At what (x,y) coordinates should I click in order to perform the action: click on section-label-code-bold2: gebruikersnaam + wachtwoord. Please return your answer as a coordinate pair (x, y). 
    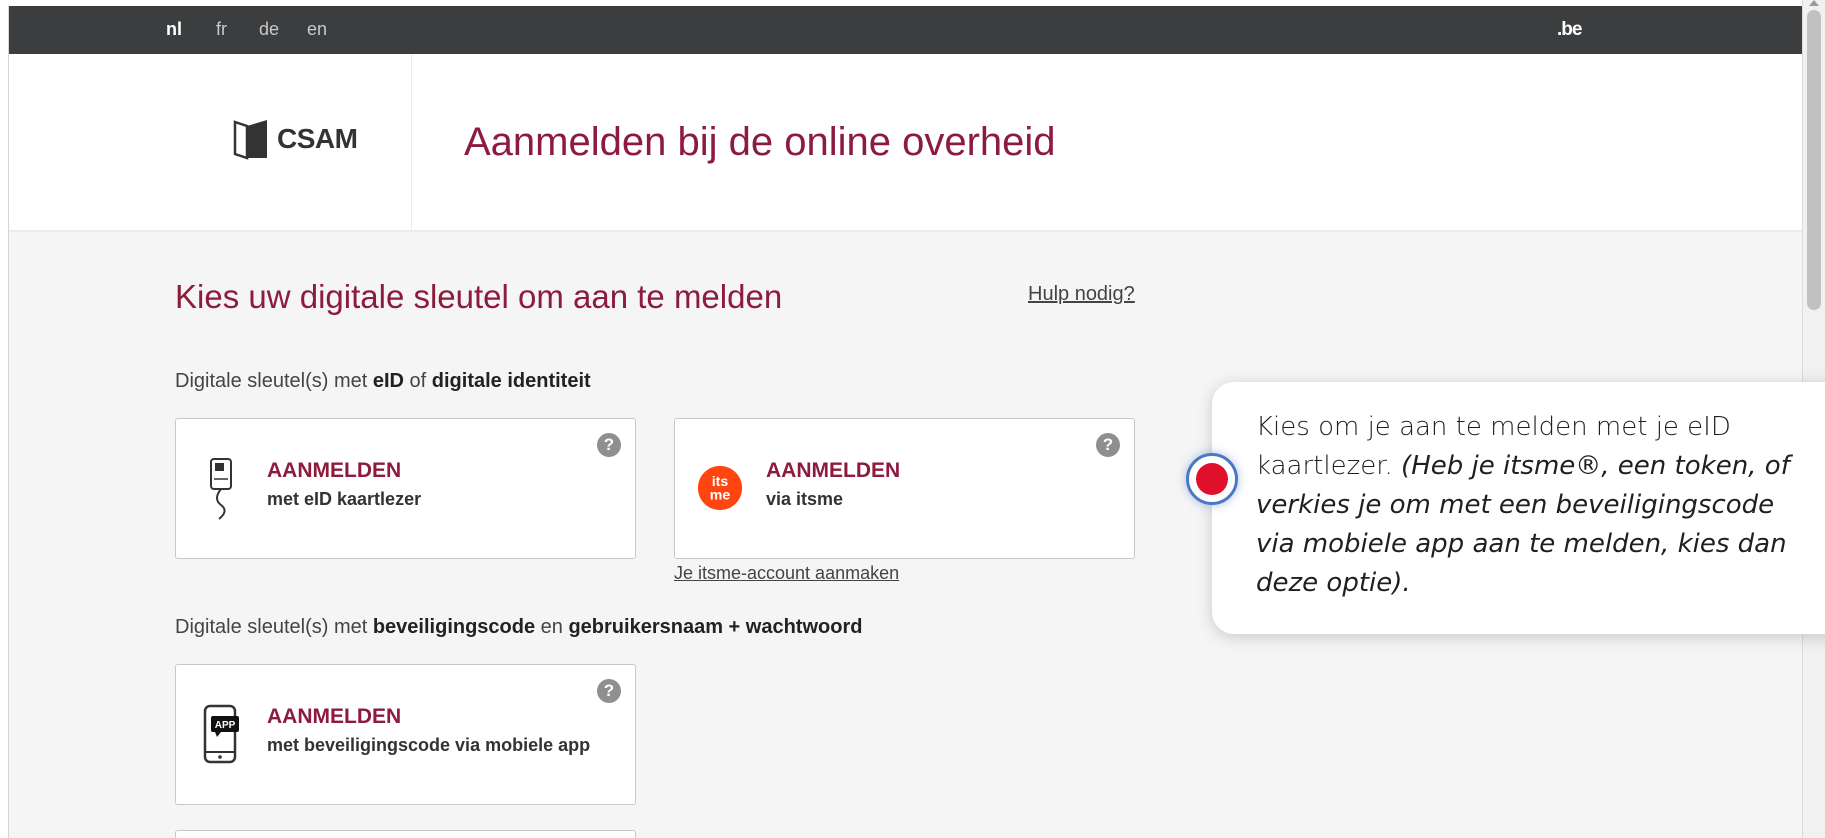
    Looking at the image, I should click on (715, 627).